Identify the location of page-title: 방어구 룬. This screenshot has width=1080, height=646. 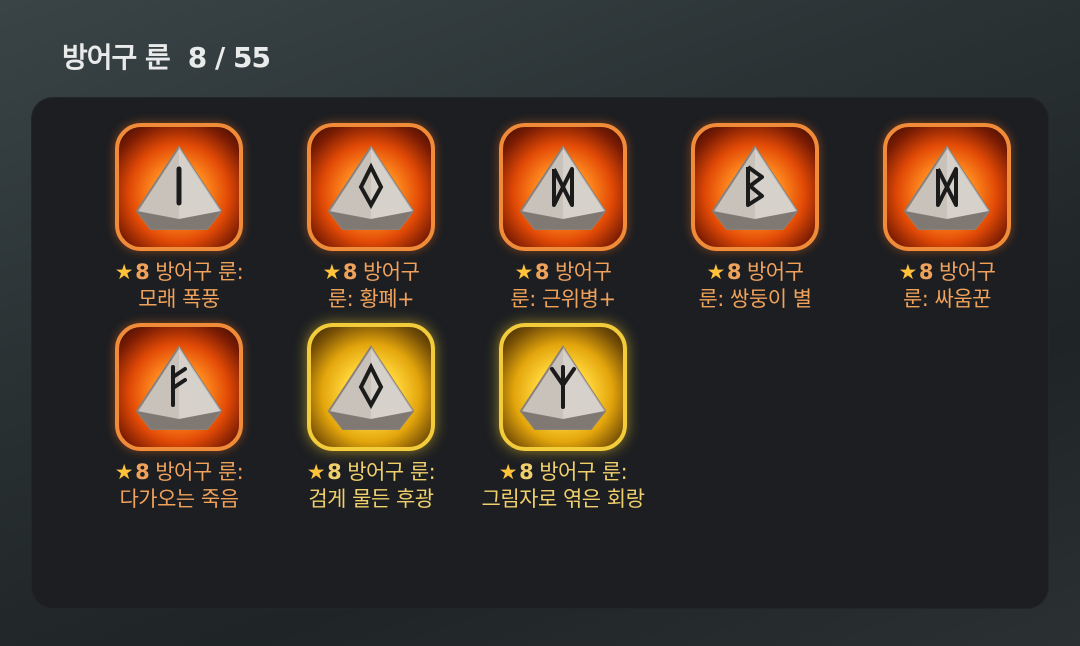
(116, 57).